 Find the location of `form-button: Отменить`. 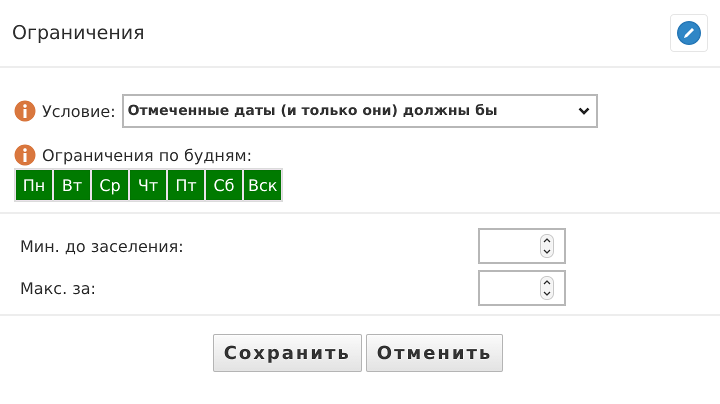

form-button: Отменить is located at coordinates (435, 353).